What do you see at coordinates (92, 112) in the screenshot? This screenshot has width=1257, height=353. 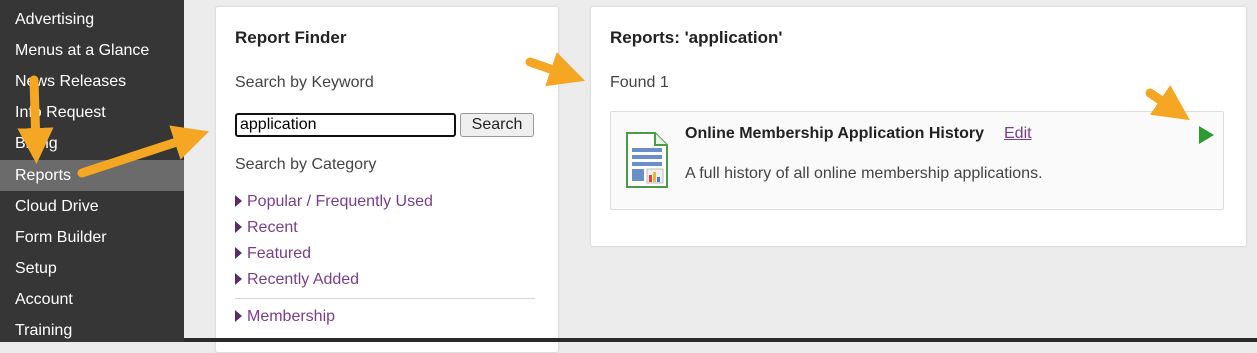 I see `sidebar-item-info-request: Info Request` at bounding box center [92, 112].